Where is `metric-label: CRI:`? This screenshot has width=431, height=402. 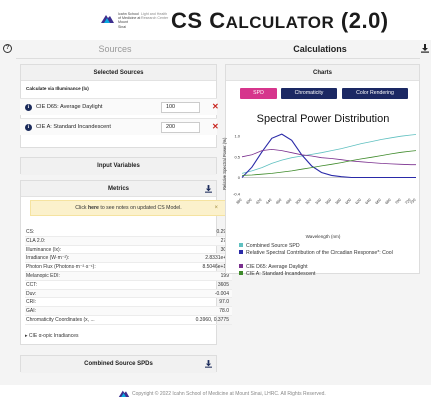 metric-label: CRI: is located at coordinates (31, 302).